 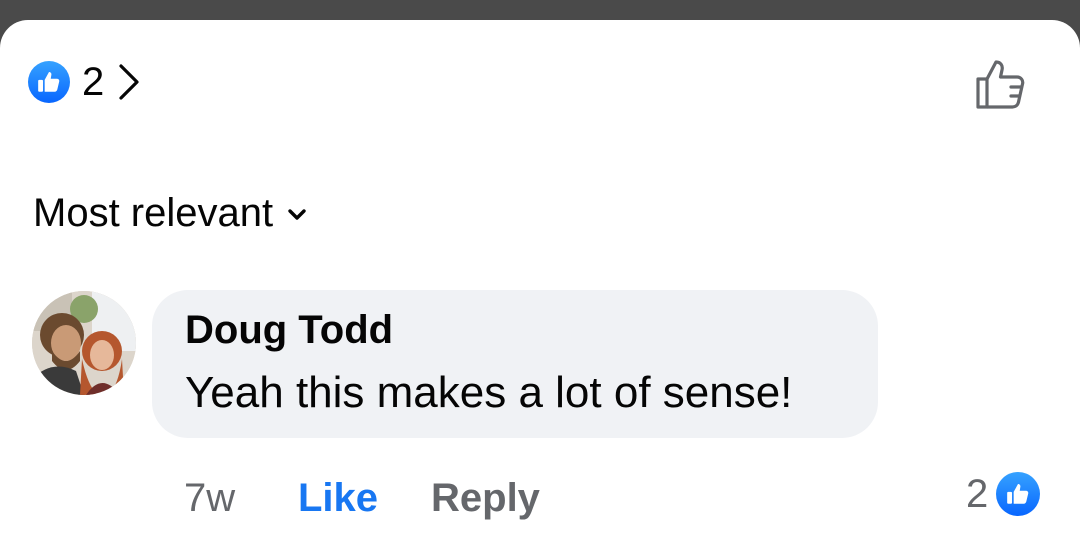 I want to click on like-button, so click(x=1000, y=84).